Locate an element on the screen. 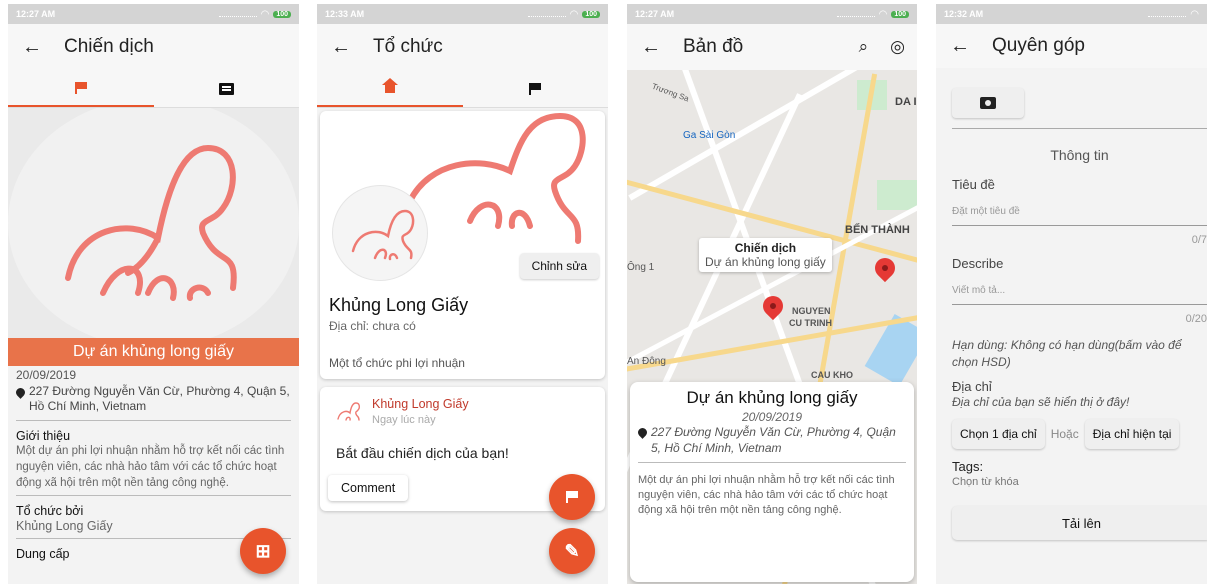  address-note: Địa chỉ của bạn sẽ hiển thị ở đây! is located at coordinates (1041, 402).